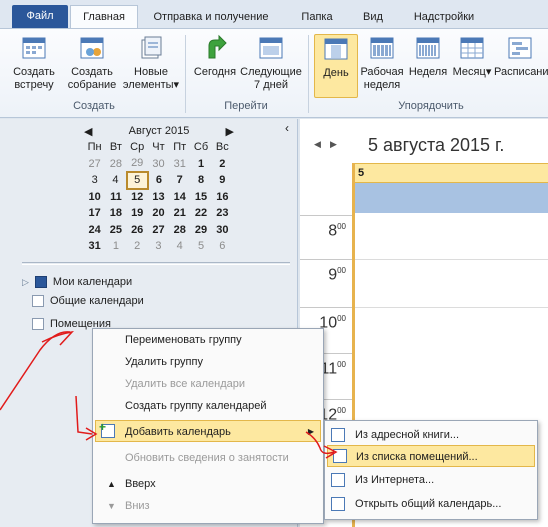 The image size is (548, 527). What do you see at coordinates (151, 63) in the screenshot?
I see `new-items-button: Новые элементы▾` at bounding box center [151, 63].